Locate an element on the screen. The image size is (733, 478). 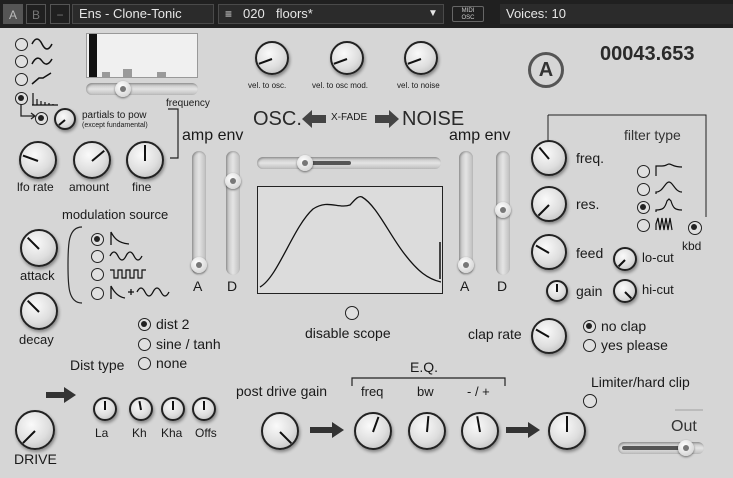
limiter-toggle is located at coordinates (590, 401).